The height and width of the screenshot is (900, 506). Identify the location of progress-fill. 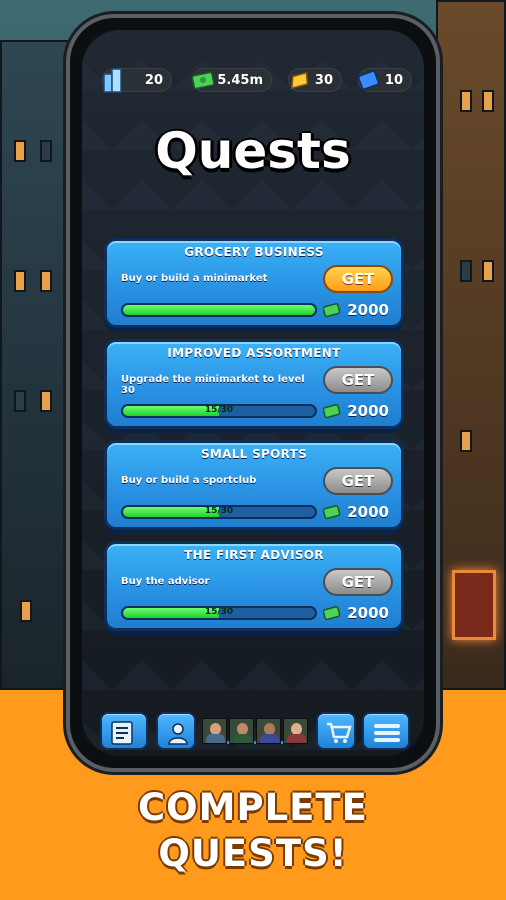
(219, 310).